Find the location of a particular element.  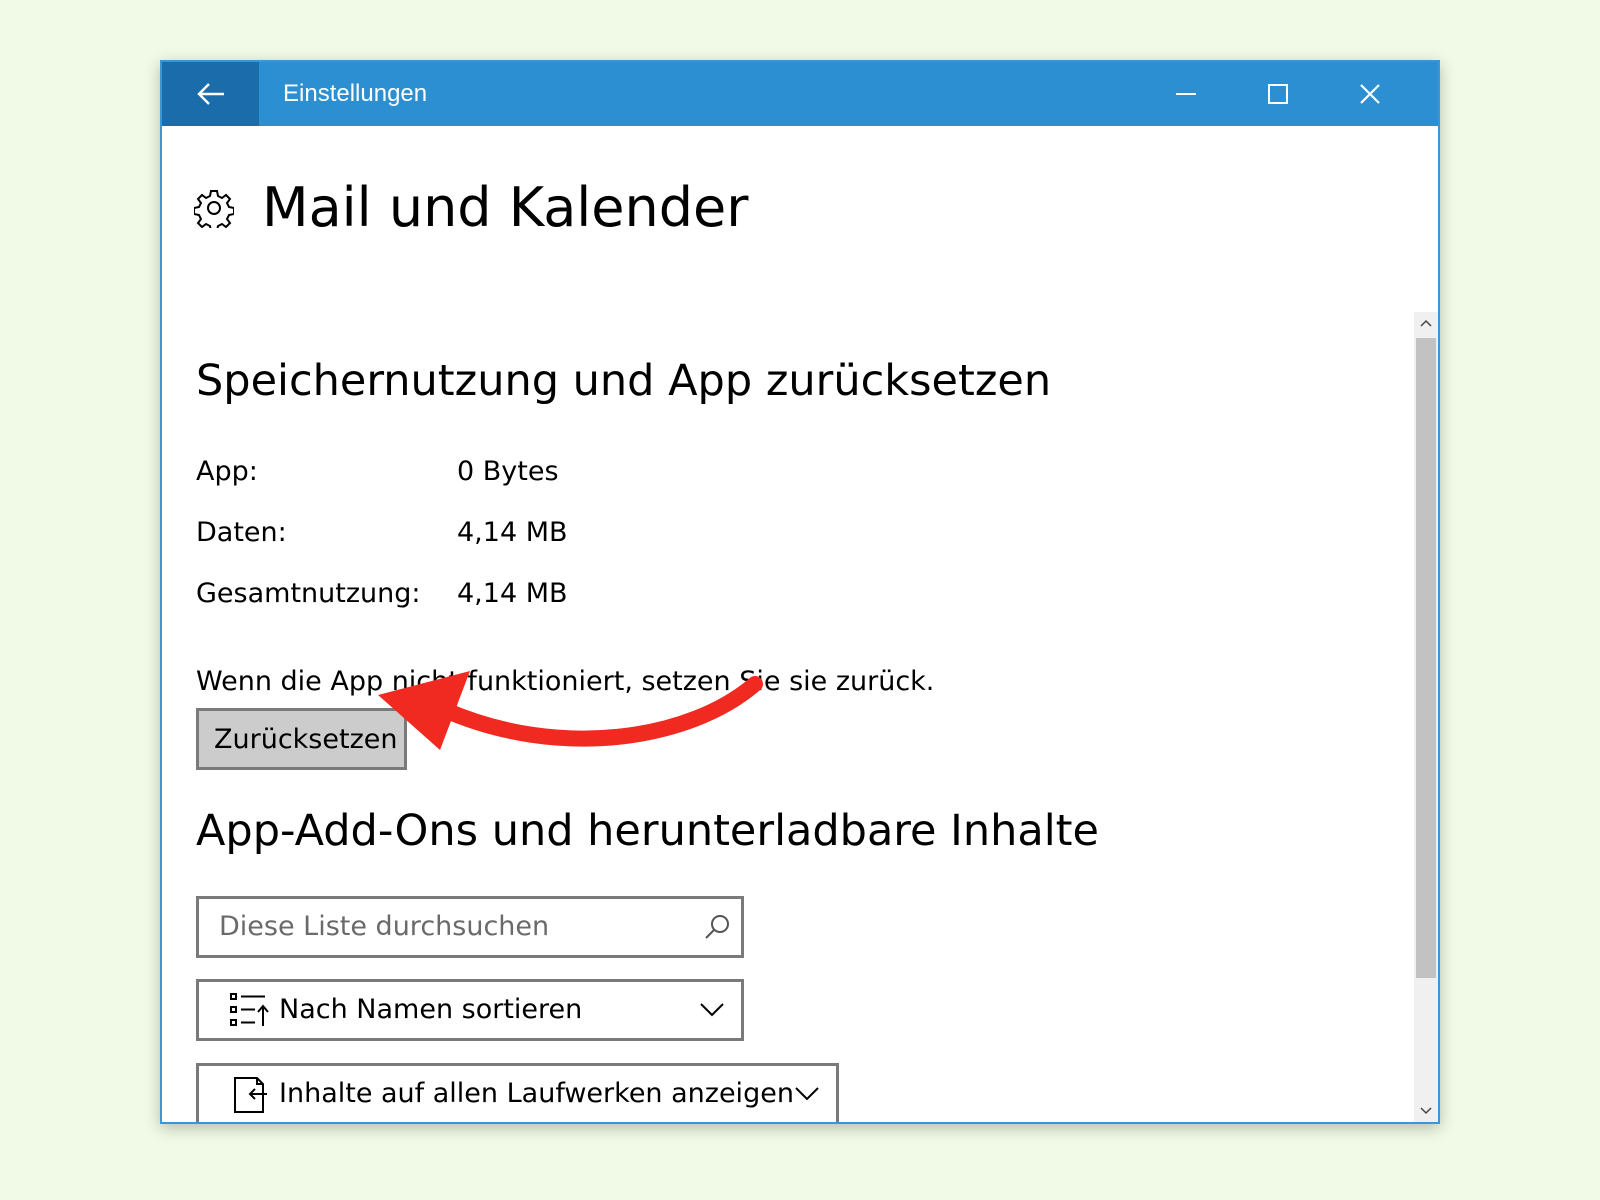

close-button is located at coordinates (1370, 94).